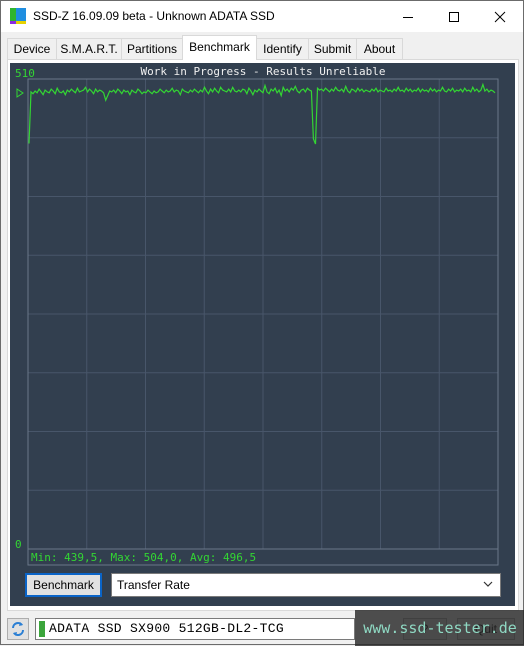 The image size is (524, 646). I want to click on tab-partitions: Partitions, so click(152, 48).